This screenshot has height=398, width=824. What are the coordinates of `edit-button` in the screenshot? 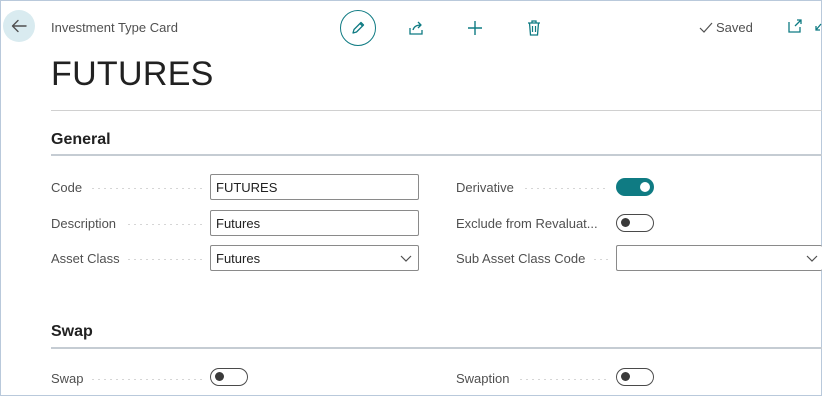 It's located at (358, 28).